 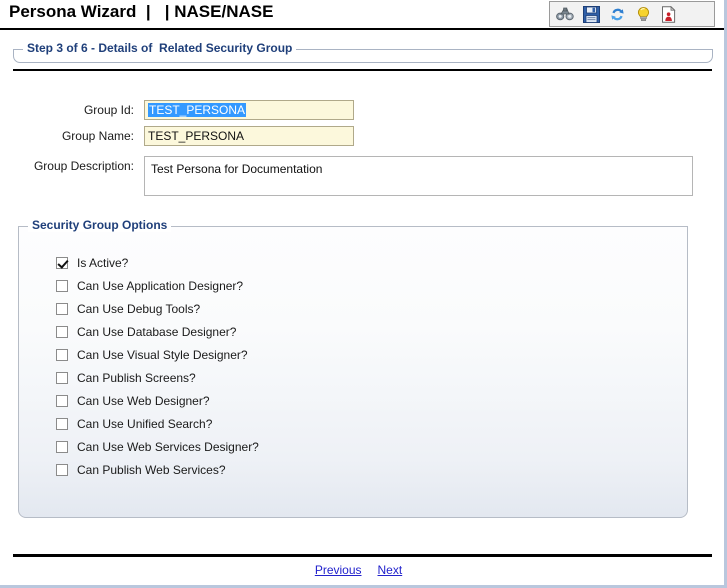 What do you see at coordinates (362, 555) in the screenshot?
I see `footer-divider` at bounding box center [362, 555].